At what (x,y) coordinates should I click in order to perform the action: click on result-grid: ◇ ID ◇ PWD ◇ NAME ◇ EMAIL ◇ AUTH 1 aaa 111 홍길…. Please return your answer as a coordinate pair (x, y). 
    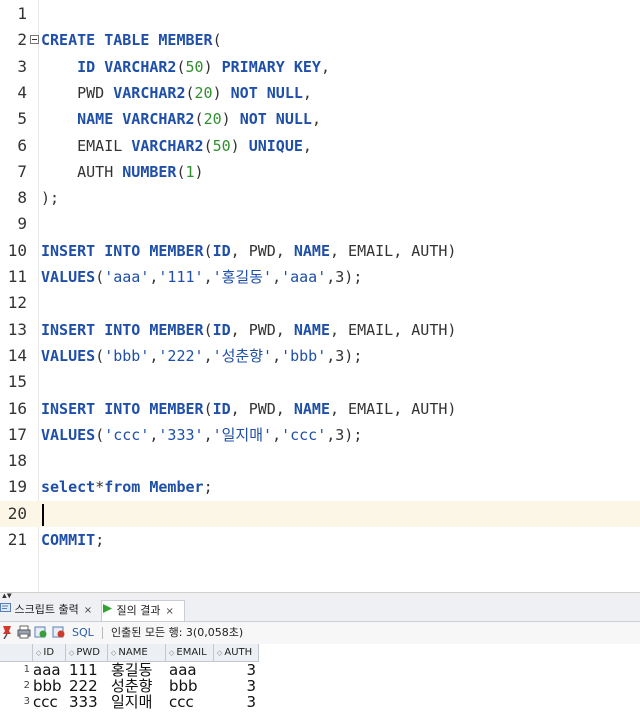
    Looking at the image, I should click on (320, 684).